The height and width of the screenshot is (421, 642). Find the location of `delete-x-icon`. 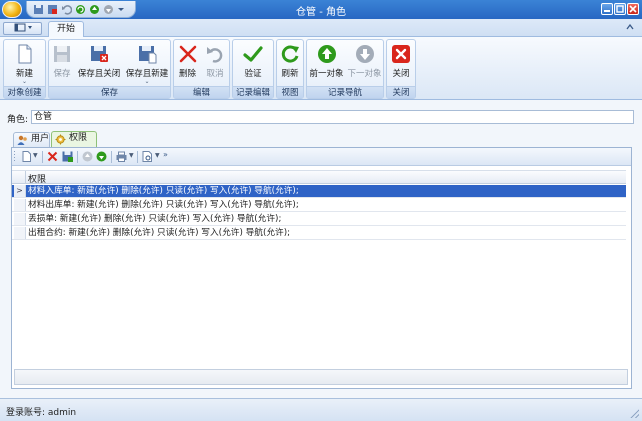

delete-x-icon is located at coordinates (187, 54).